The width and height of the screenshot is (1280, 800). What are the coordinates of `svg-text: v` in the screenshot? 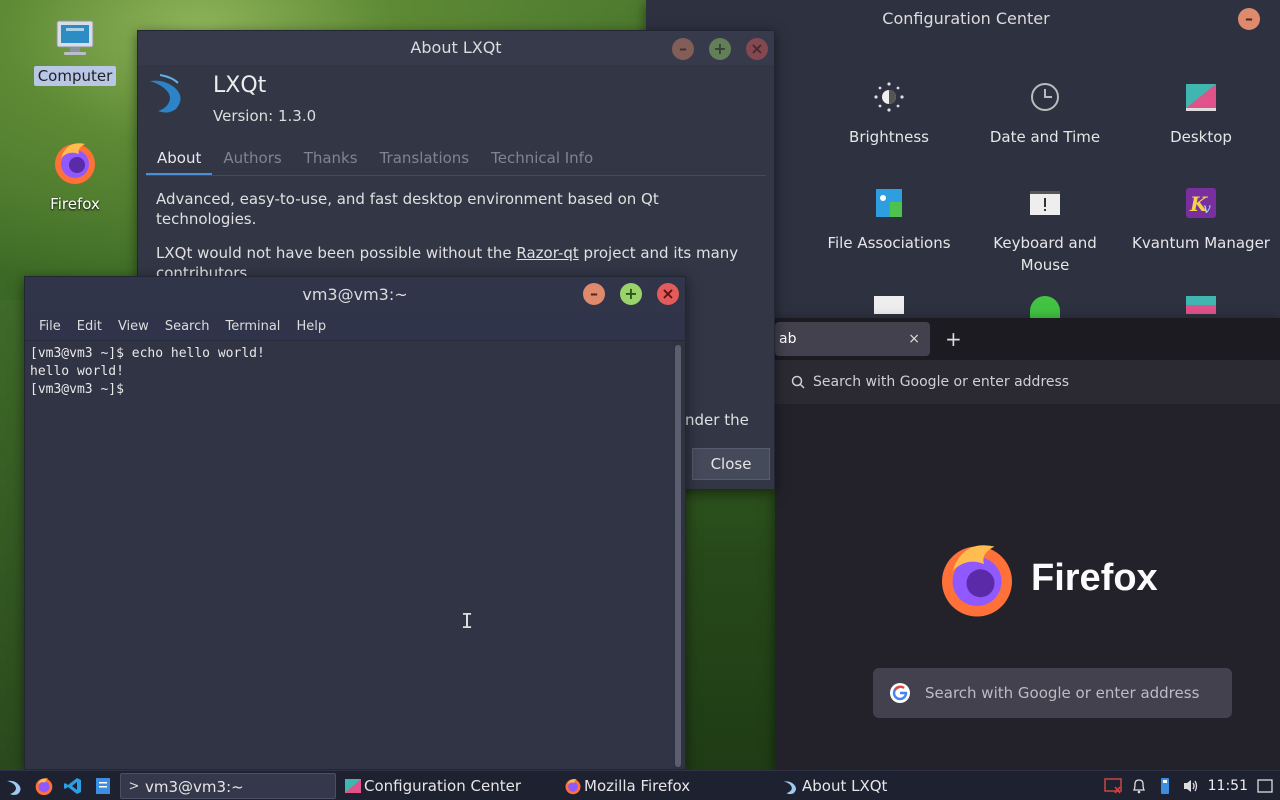 It's located at (1207, 209).